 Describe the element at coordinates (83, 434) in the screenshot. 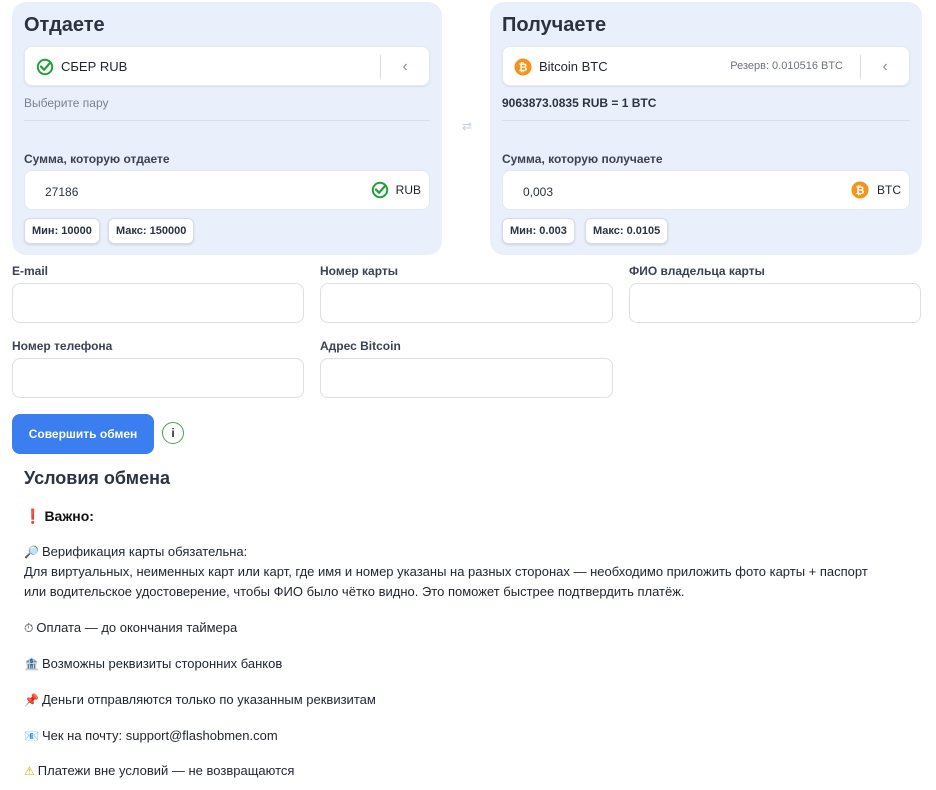

I see `submit-exchange-button: Совершить обмен` at that location.